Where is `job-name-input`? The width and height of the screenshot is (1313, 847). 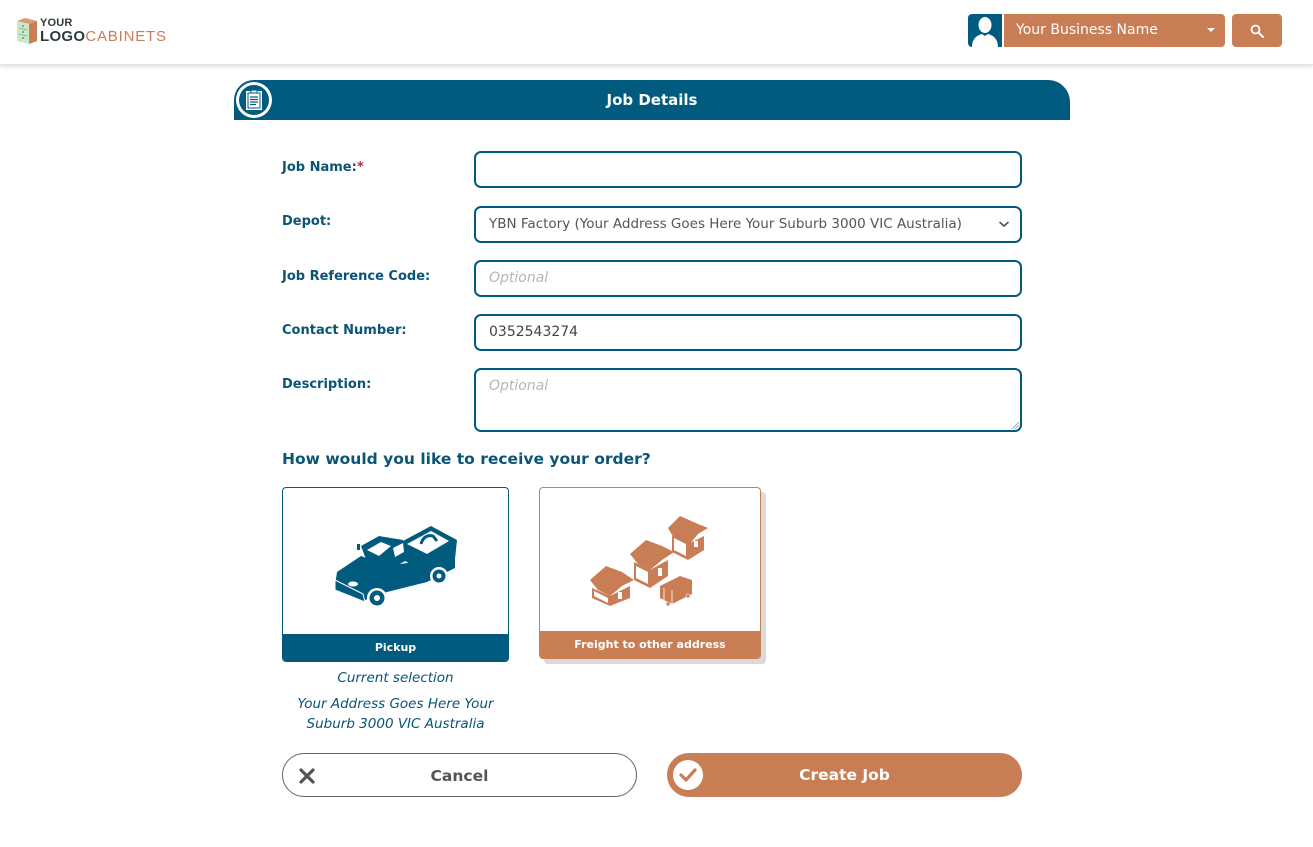 job-name-input is located at coordinates (748, 169).